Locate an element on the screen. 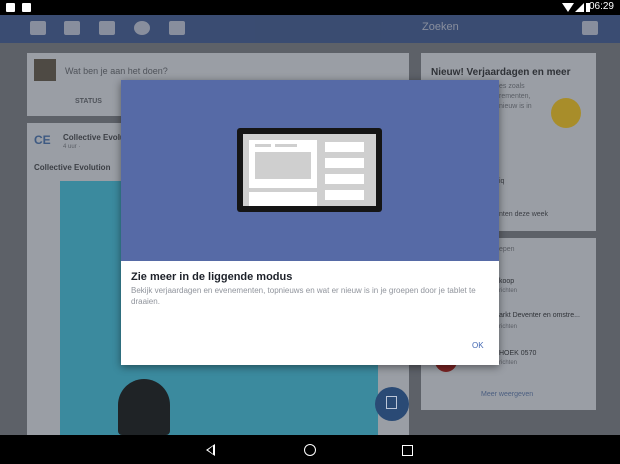  promo-link-1: iq is located at coordinates (501, 181).